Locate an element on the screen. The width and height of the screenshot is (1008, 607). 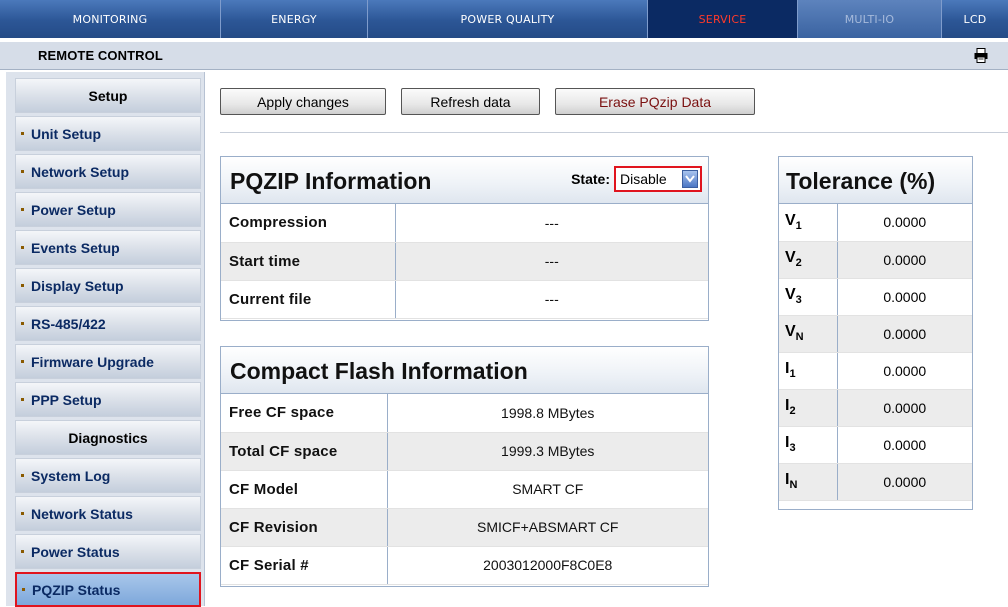
table-row: IN 0.0000 is located at coordinates (875, 482).